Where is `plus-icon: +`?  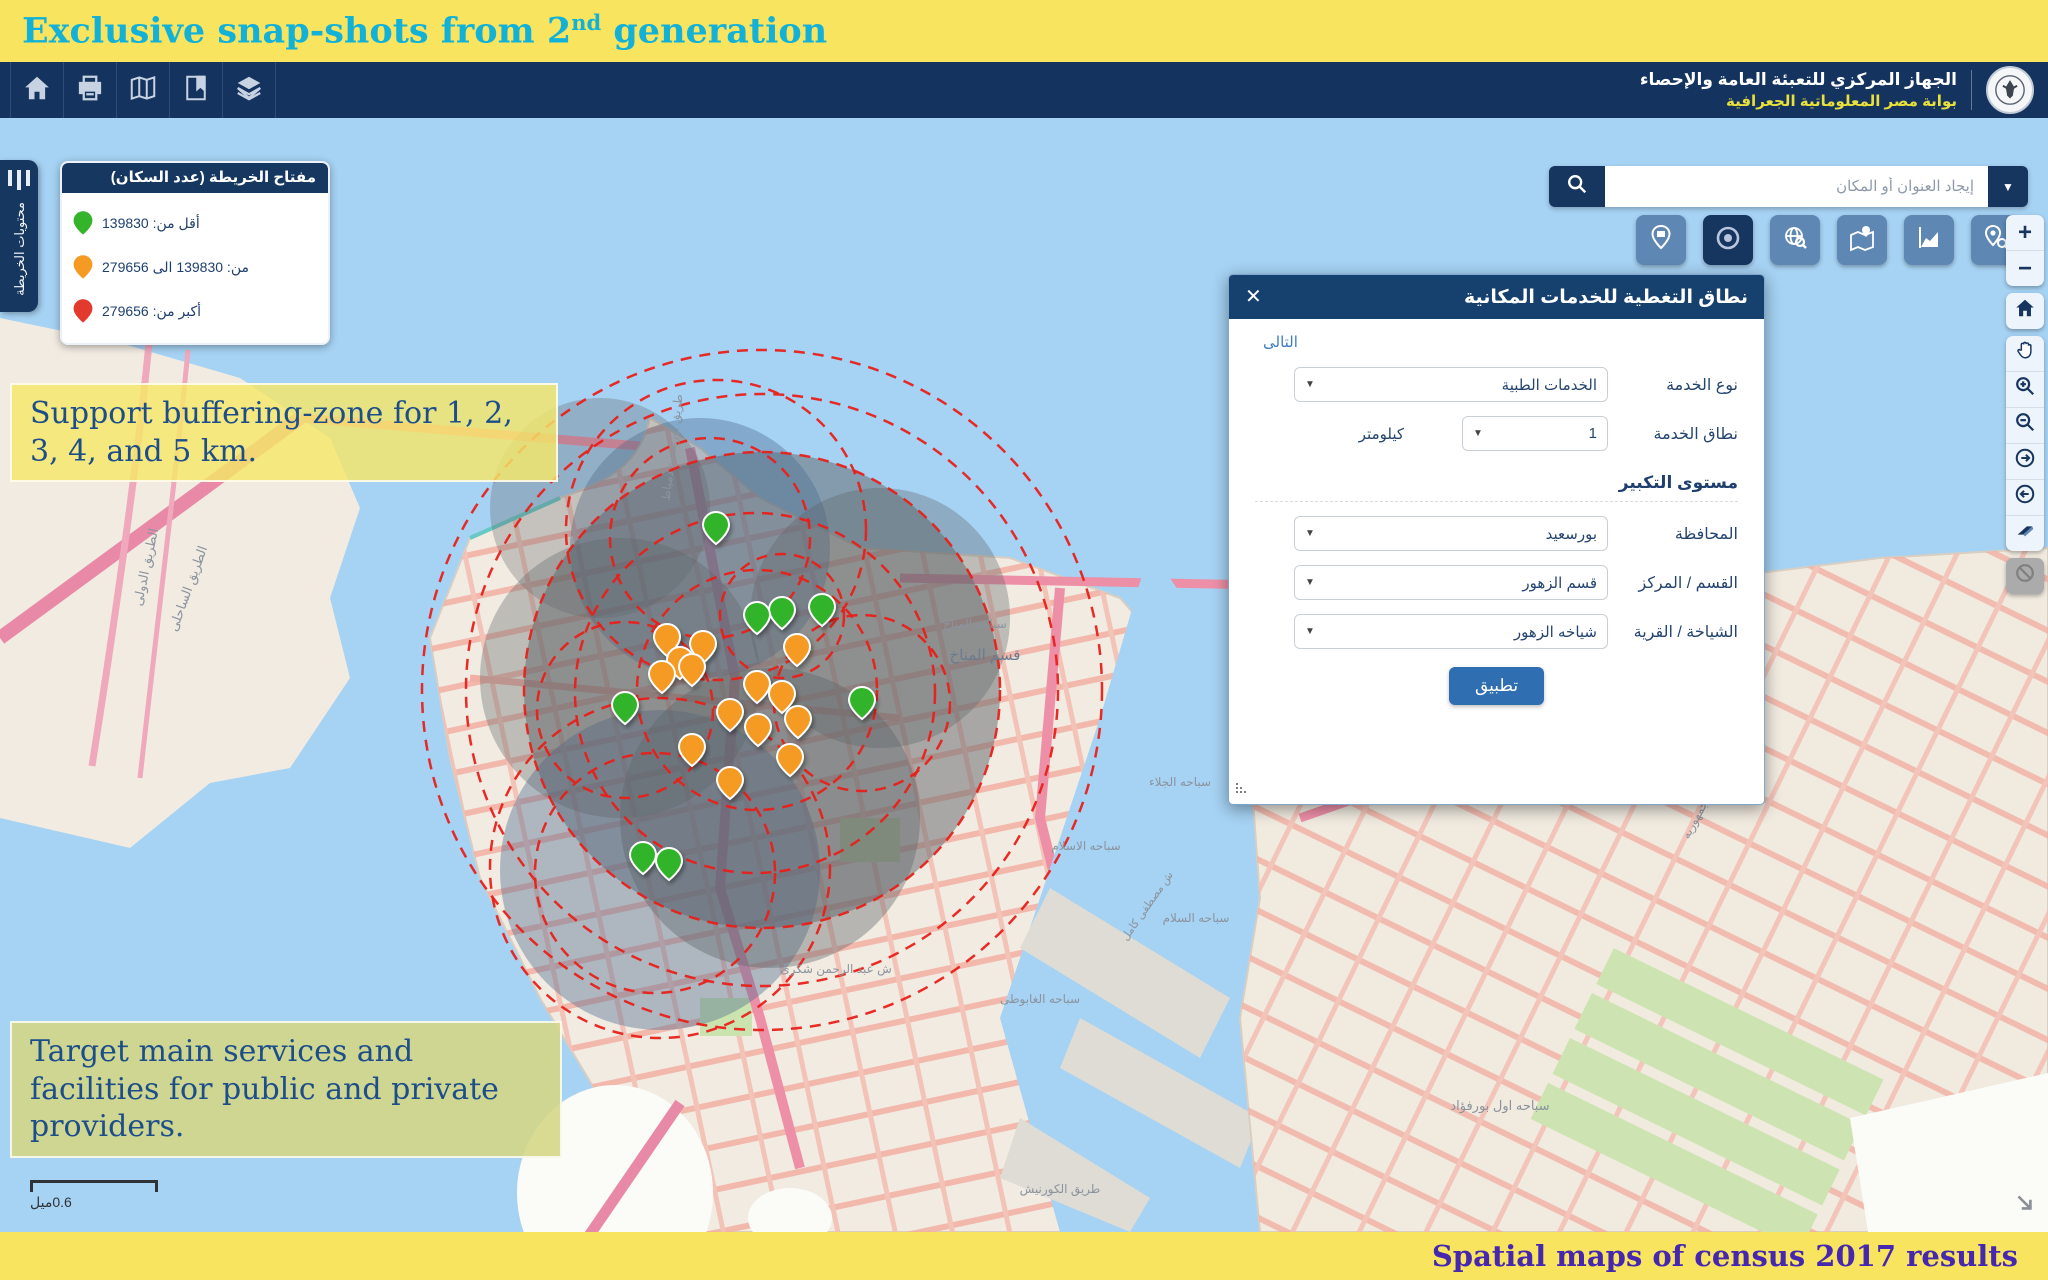 plus-icon: + is located at coordinates (2024, 232).